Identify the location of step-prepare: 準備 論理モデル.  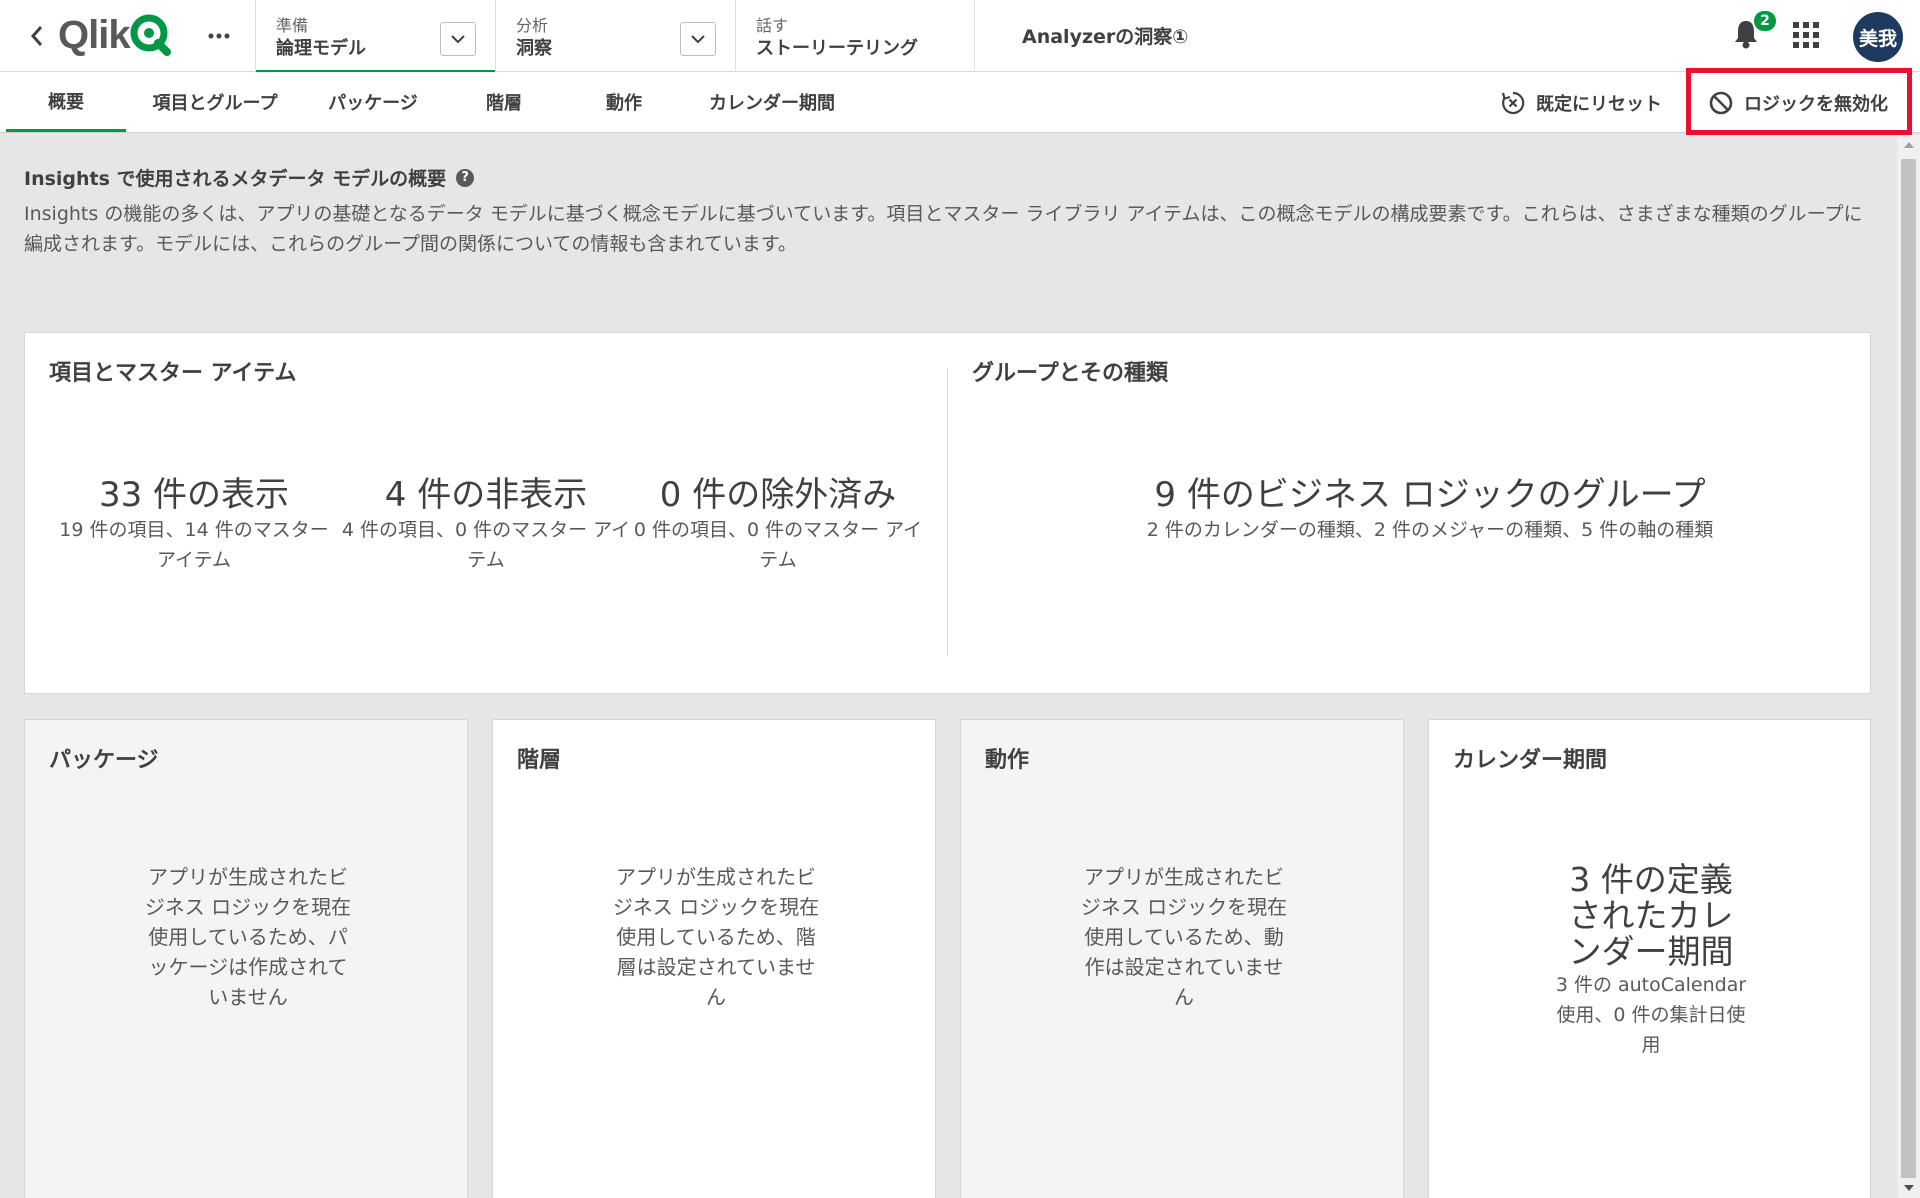
(375, 36).